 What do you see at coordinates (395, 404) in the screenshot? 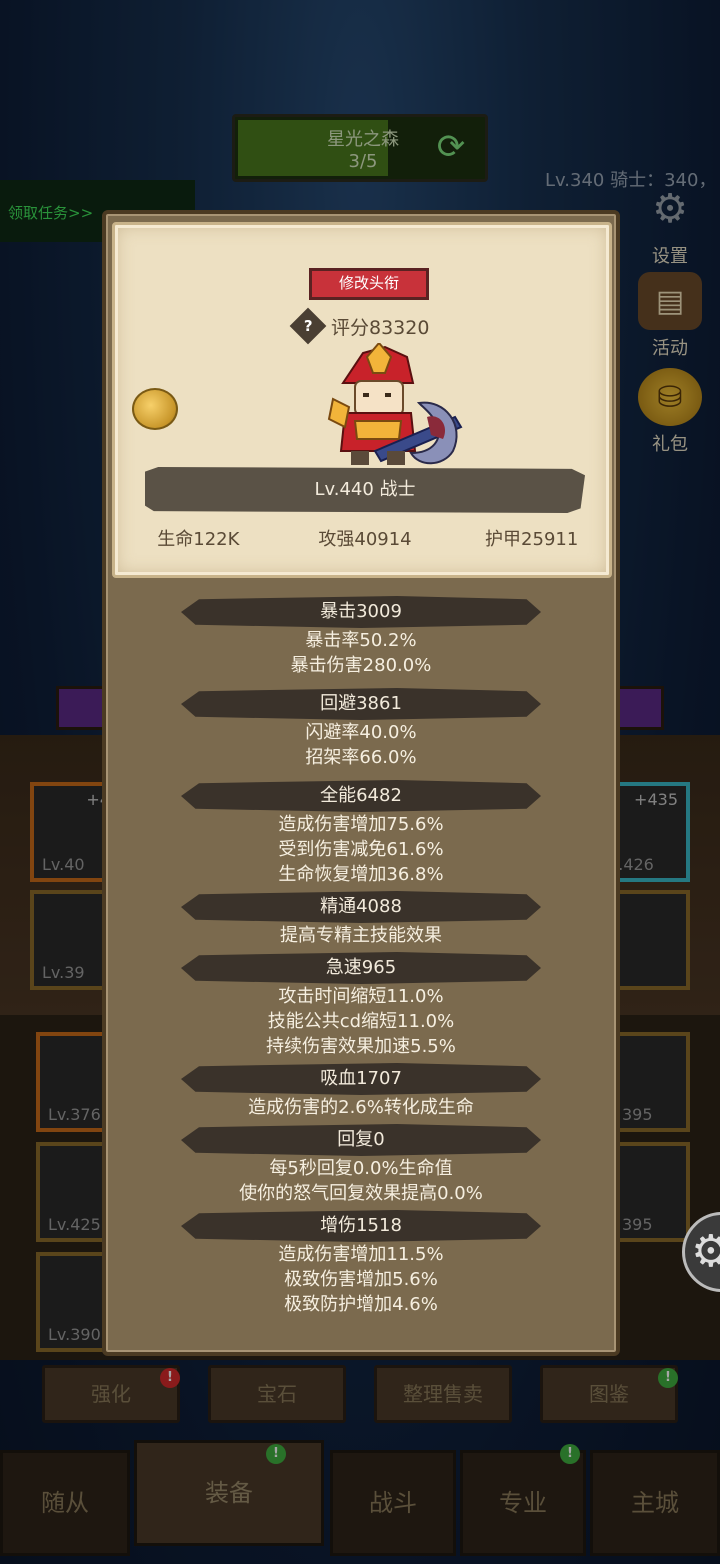
I see `warrior-avatar` at bounding box center [395, 404].